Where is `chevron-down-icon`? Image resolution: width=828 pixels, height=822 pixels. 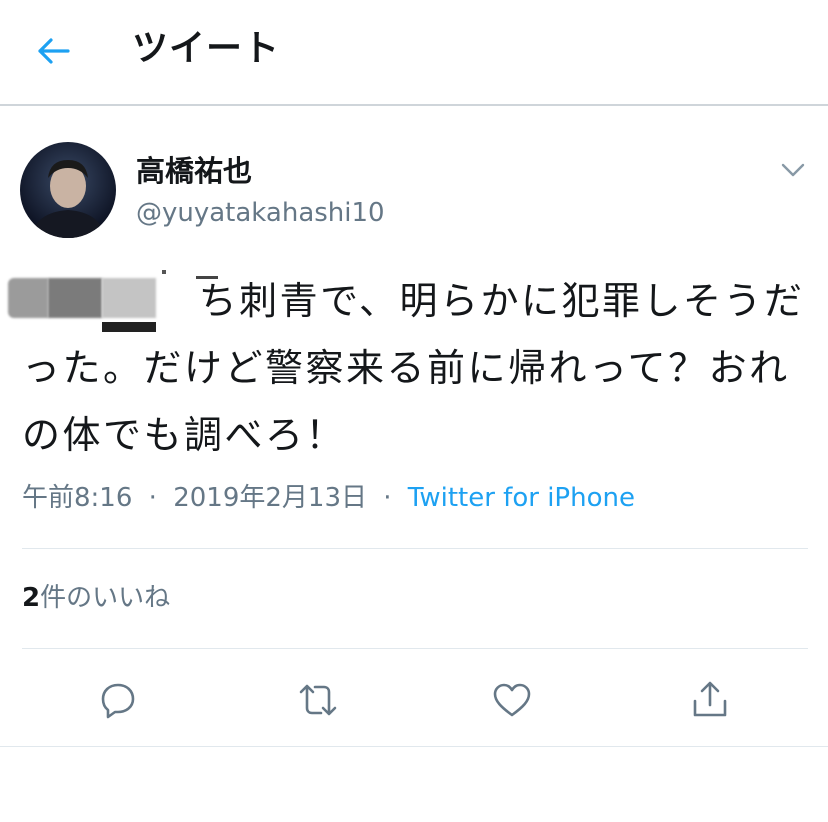 chevron-down-icon is located at coordinates (793, 170).